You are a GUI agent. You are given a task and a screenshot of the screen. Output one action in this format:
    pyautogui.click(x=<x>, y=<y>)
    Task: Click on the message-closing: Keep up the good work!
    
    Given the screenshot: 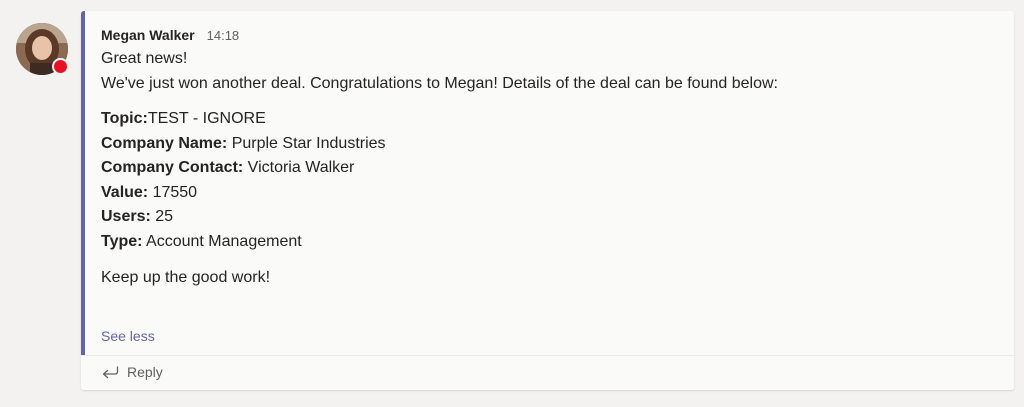 What is the action you would take?
    pyautogui.click(x=186, y=277)
    